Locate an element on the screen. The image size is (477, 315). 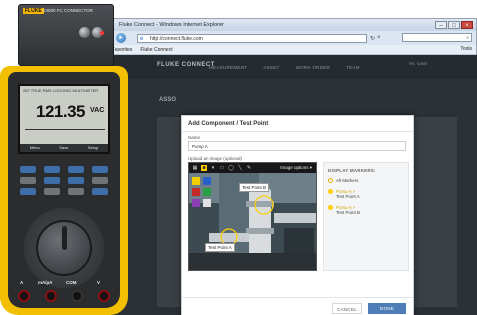
maximize-icon: □ is located at coordinates (454, 25).